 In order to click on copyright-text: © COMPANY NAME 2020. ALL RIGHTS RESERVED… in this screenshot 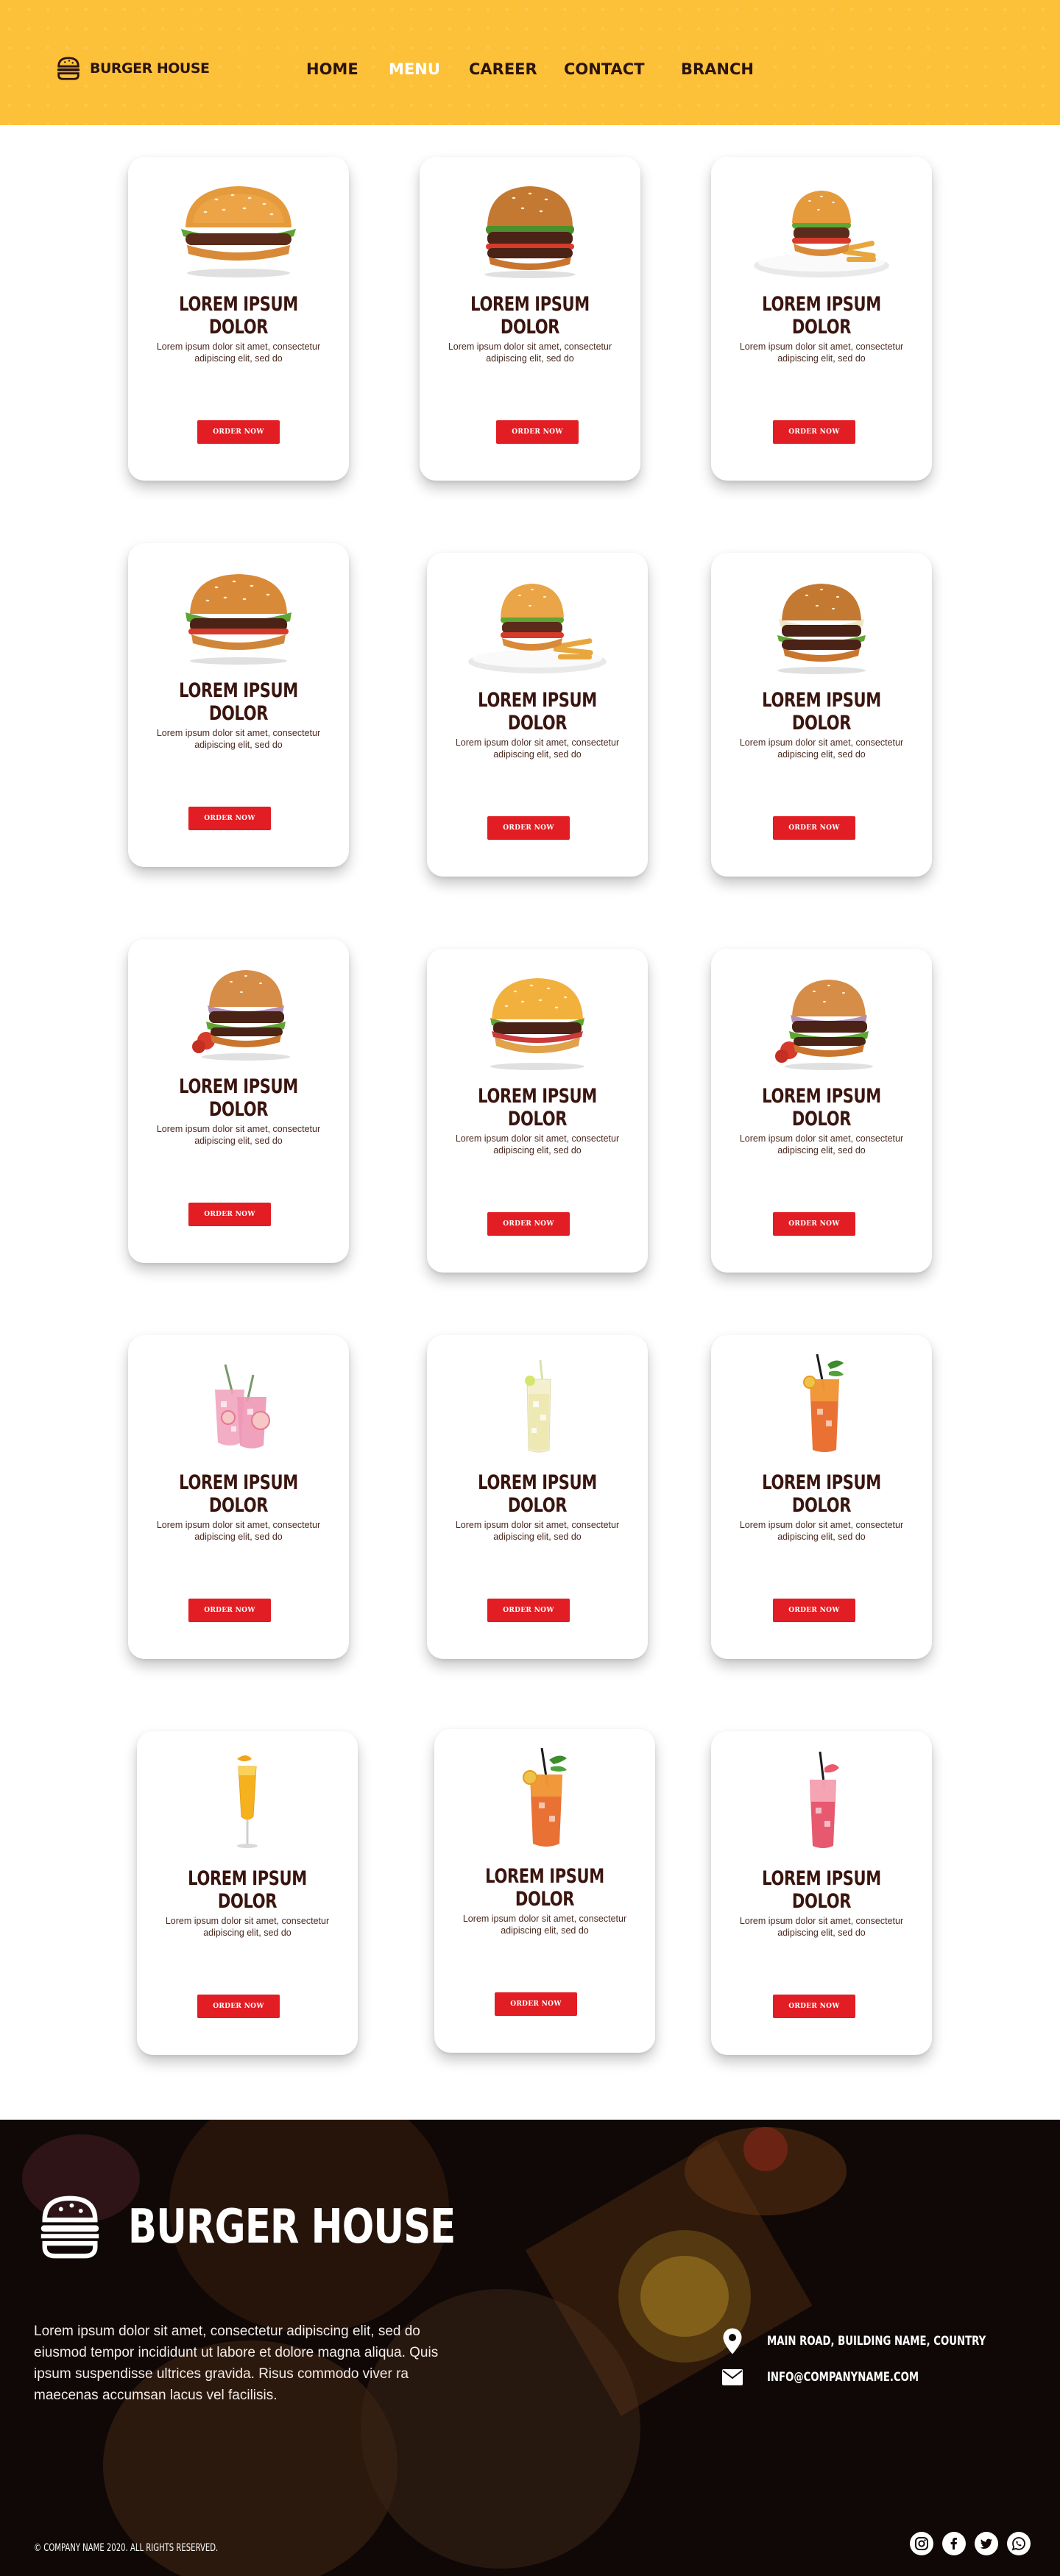, I will do `click(126, 2548)`.